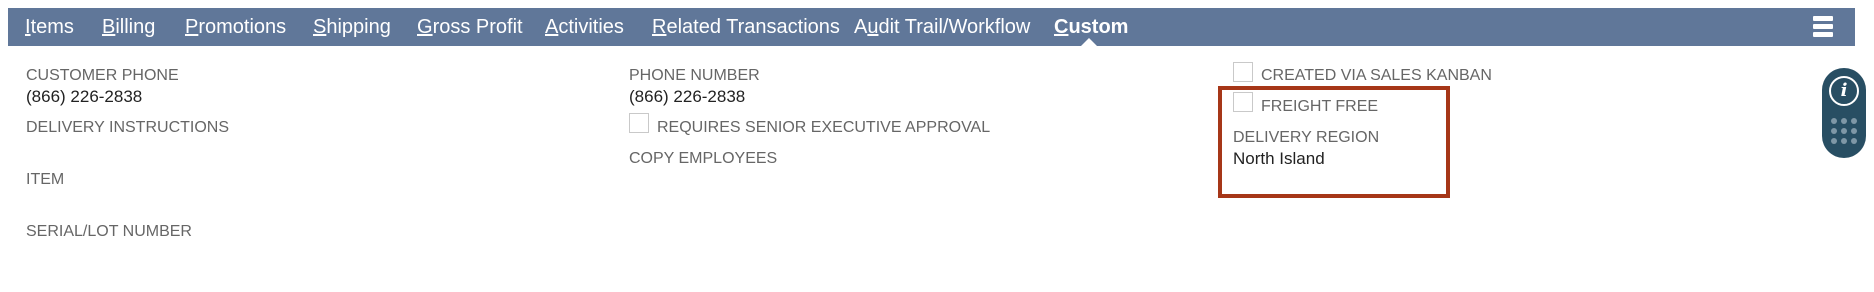 Image resolution: width=1874 pixels, height=292 pixels. Describe the element at coordinates (824, 127) in the screenshot. I see `requires-senior-executive-approval-label: REQUIRES SENIOR EXECUTIVE APPROVAL` at that location.